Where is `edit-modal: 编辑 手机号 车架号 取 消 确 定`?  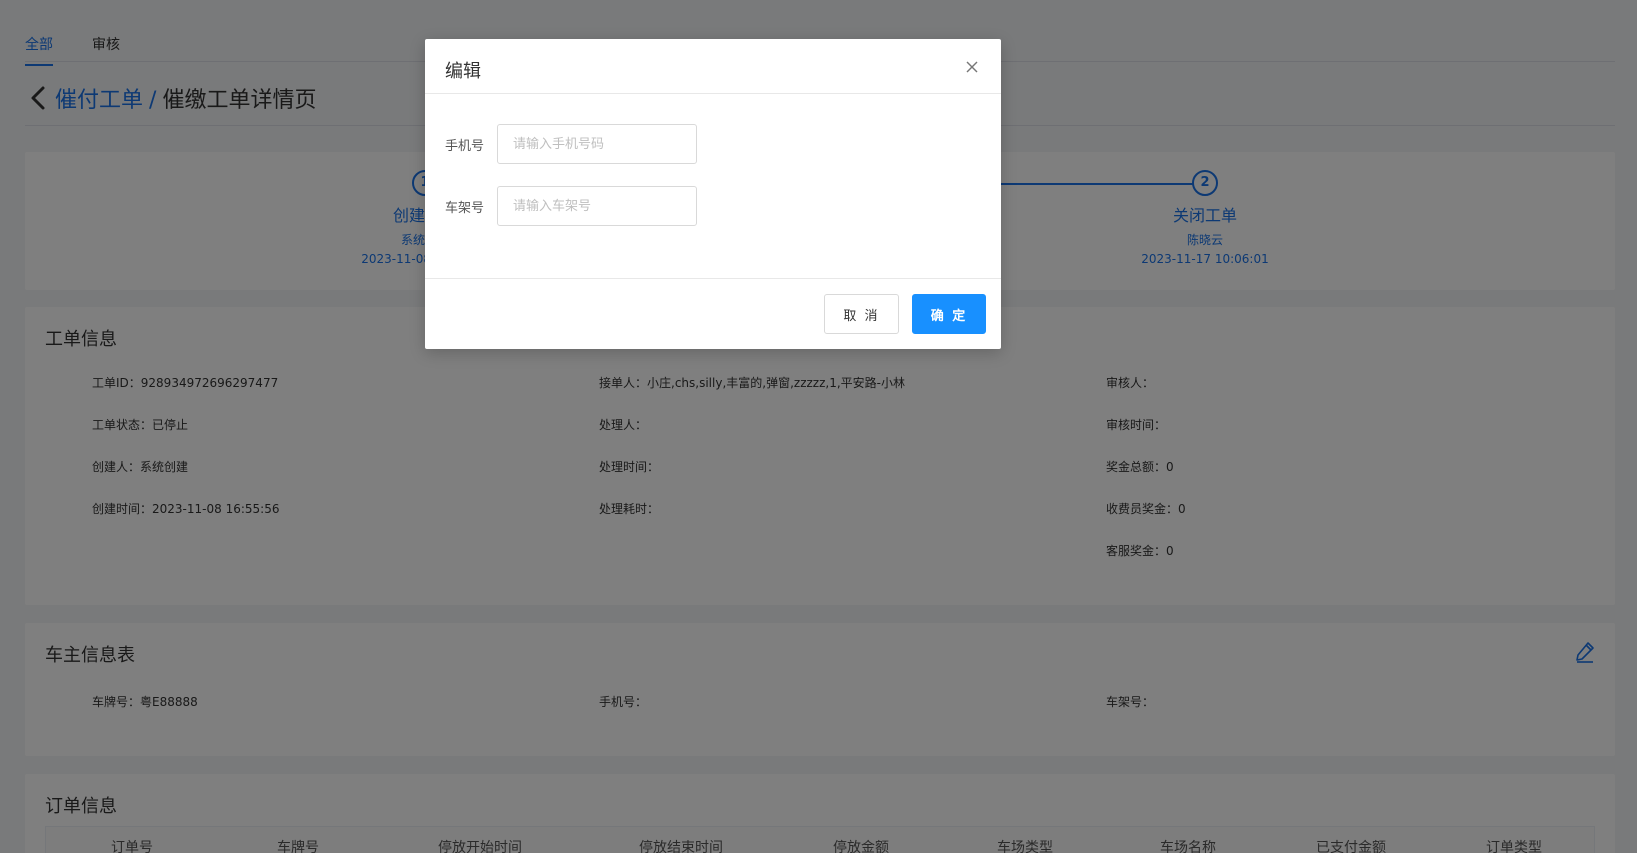 edit-modal: 编辑 手机号 车架号 取 消 确 定 is located at coordinates (713, 194).